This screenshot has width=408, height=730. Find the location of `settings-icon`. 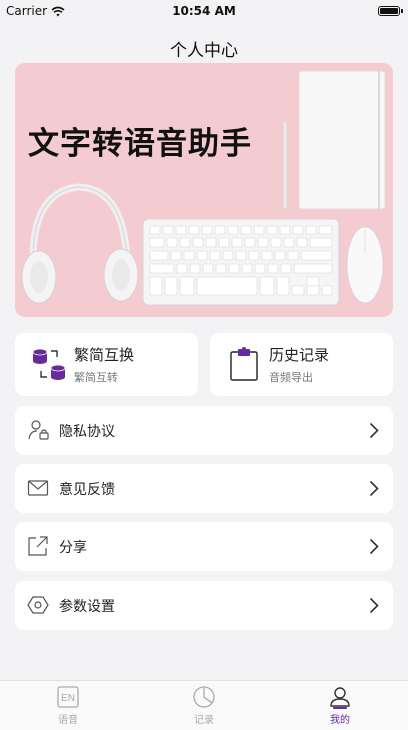

settings-icon is located at coordinates (38, 605).